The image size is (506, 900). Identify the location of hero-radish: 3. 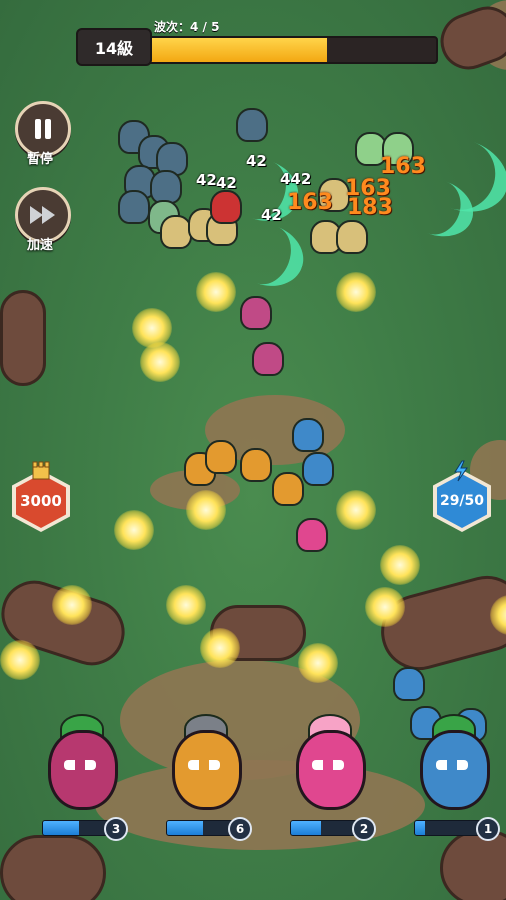
(78, 777).